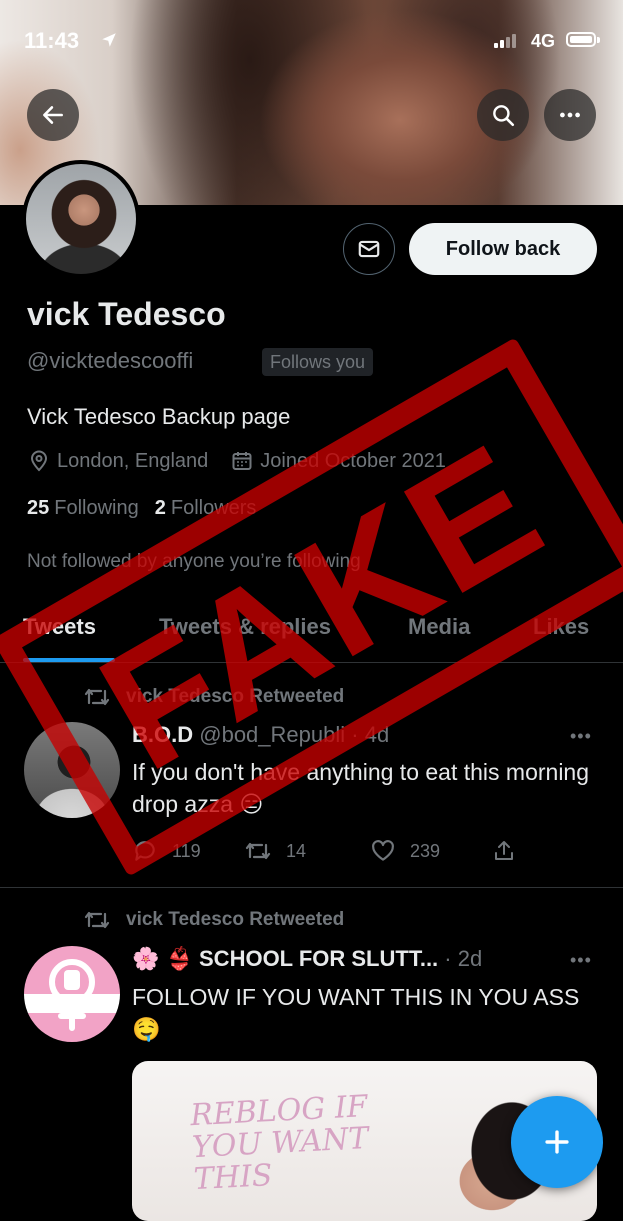 The height and width of the screenshot is (1221, 623). What do you see at coordinates (318, 362) in the screenshot?
I see `follows-you-badge: Follows you` at bounding box center [318, 362].